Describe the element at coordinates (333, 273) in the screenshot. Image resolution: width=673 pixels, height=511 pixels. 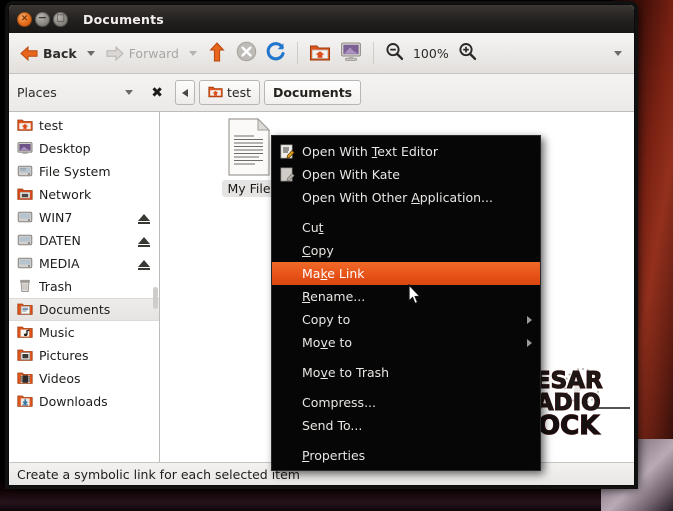
I see `menu-item-label: Make Link` at that location.